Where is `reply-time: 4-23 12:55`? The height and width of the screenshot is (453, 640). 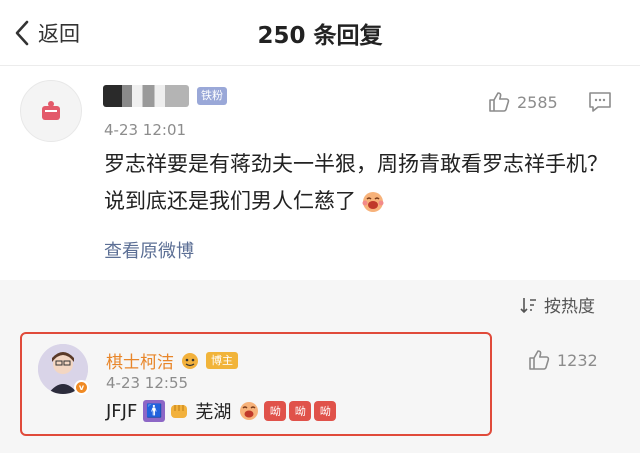
reply-time: 4-23 12:55 is located at coordinates (147, 383).